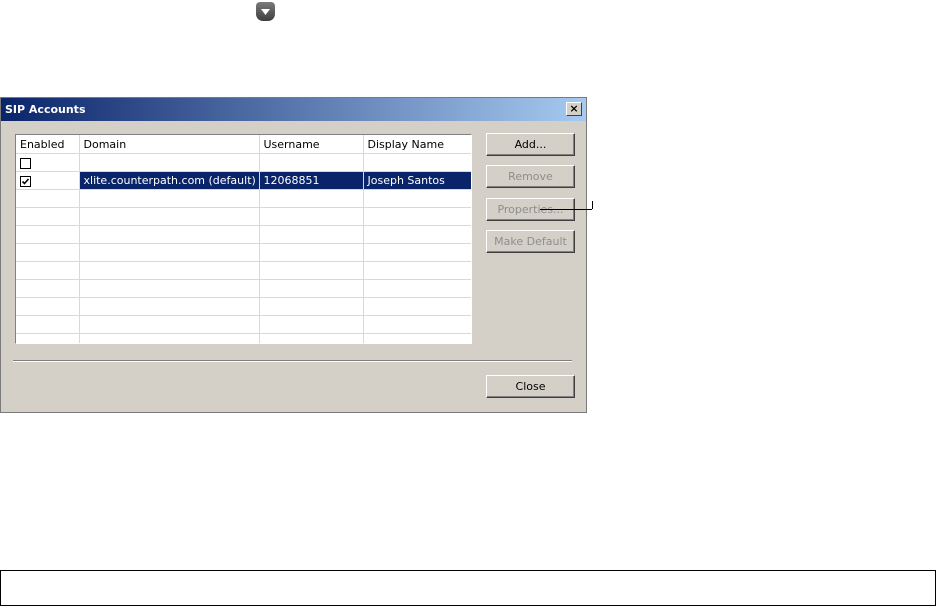 This screenshot has width=938, height=607. I want to click on domain-cell: xlite.counterpath.com (default), so click(169, 180).